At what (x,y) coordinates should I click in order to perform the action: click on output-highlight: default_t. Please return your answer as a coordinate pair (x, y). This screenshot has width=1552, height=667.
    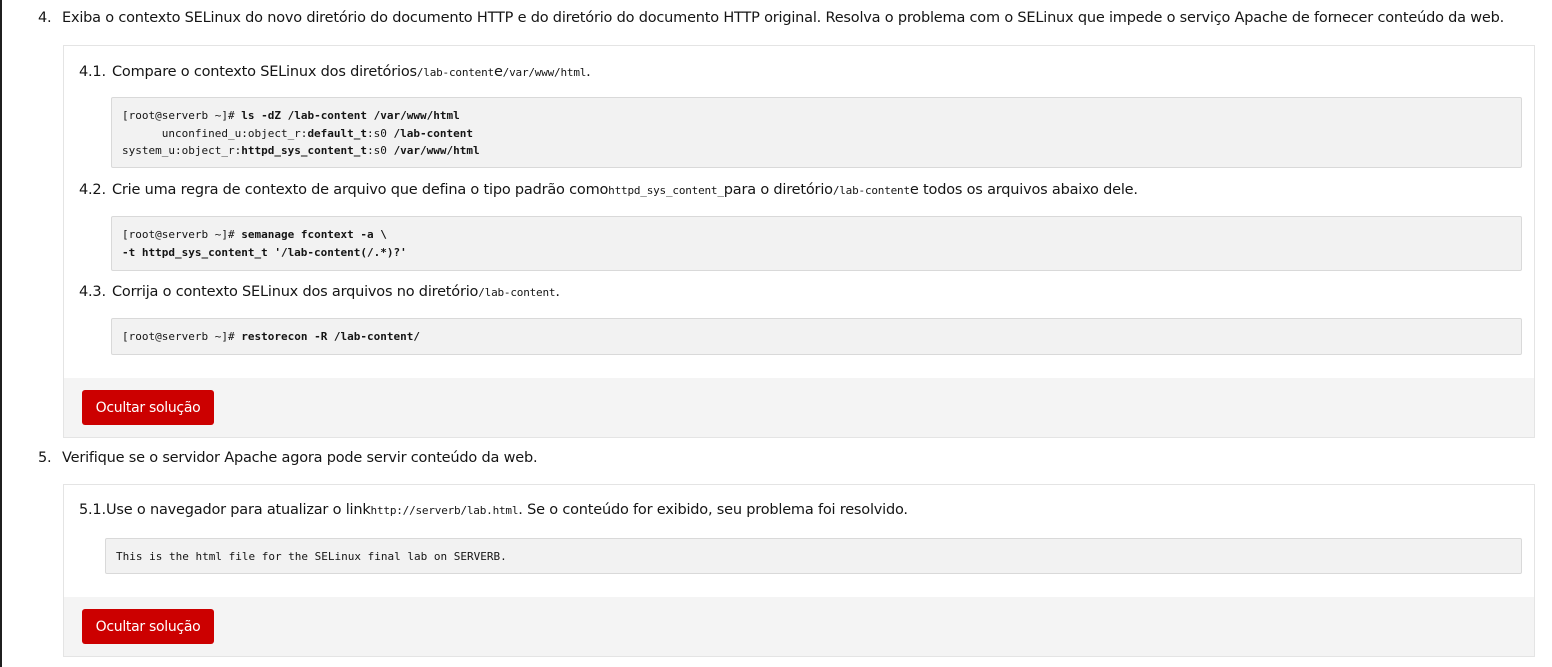
    Looking at the image, I should click on (337, 133).